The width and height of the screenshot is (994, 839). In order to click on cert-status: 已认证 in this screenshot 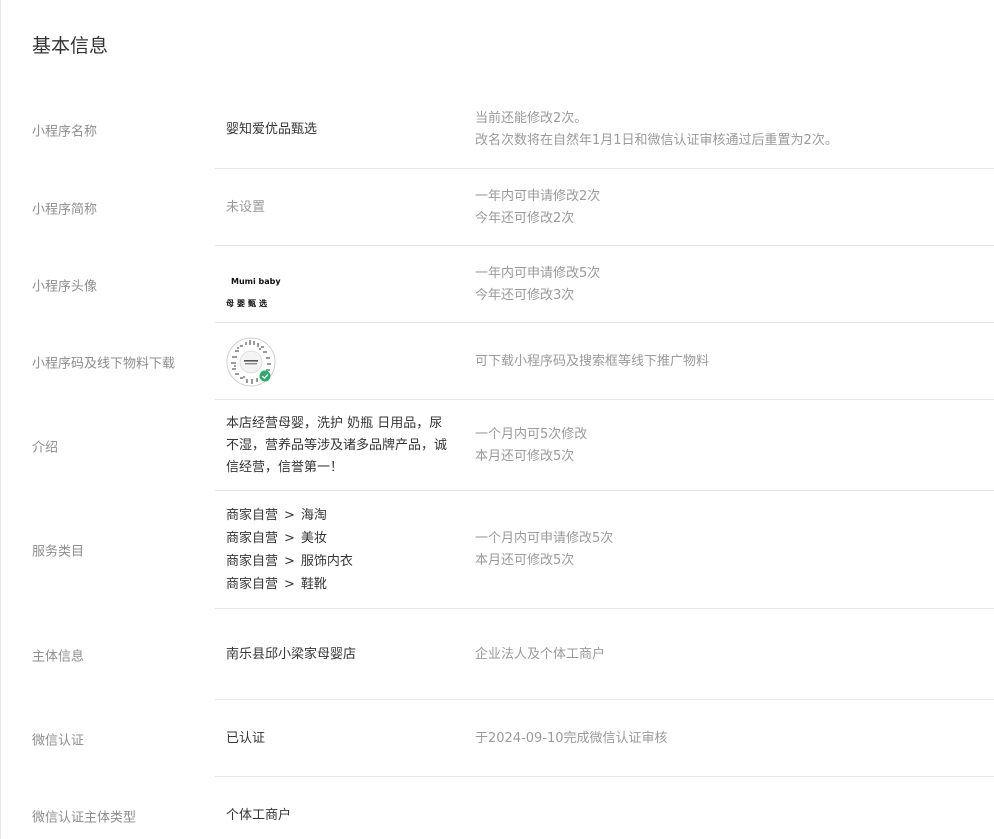, I will do `click(246, 738)`.